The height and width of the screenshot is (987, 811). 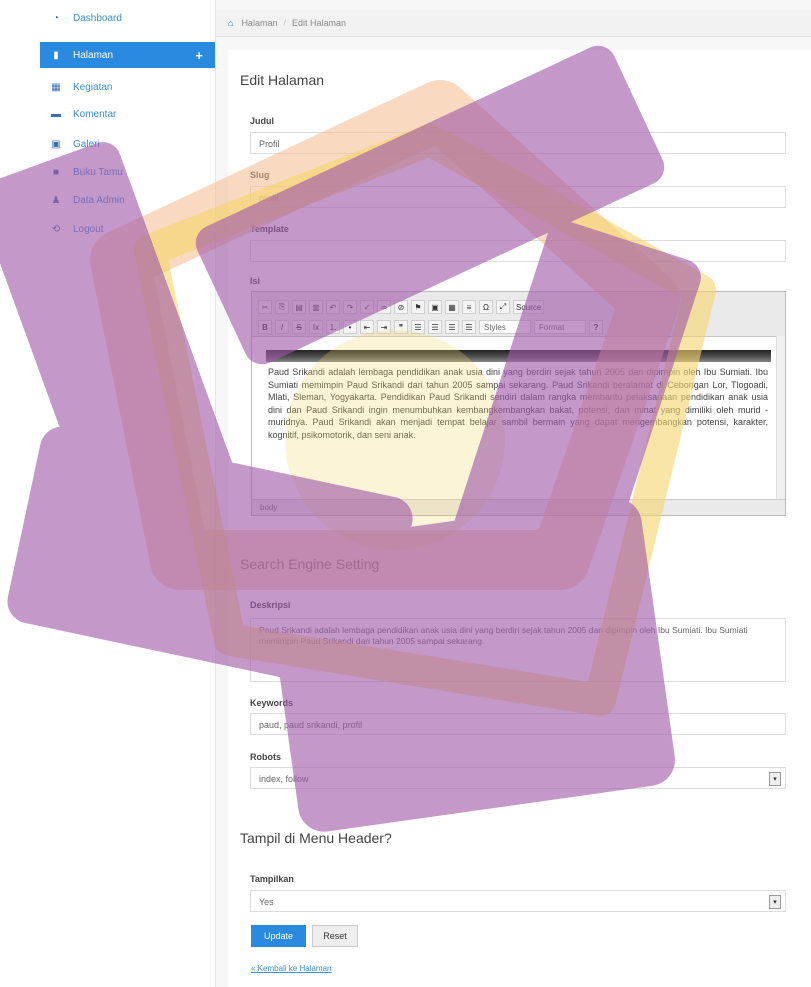 What do you see at coordinates (127, 55) in the screenshot?
I see `sidebar-item-halaman: ▮ Halaman +` at bounding box center [127, 55].